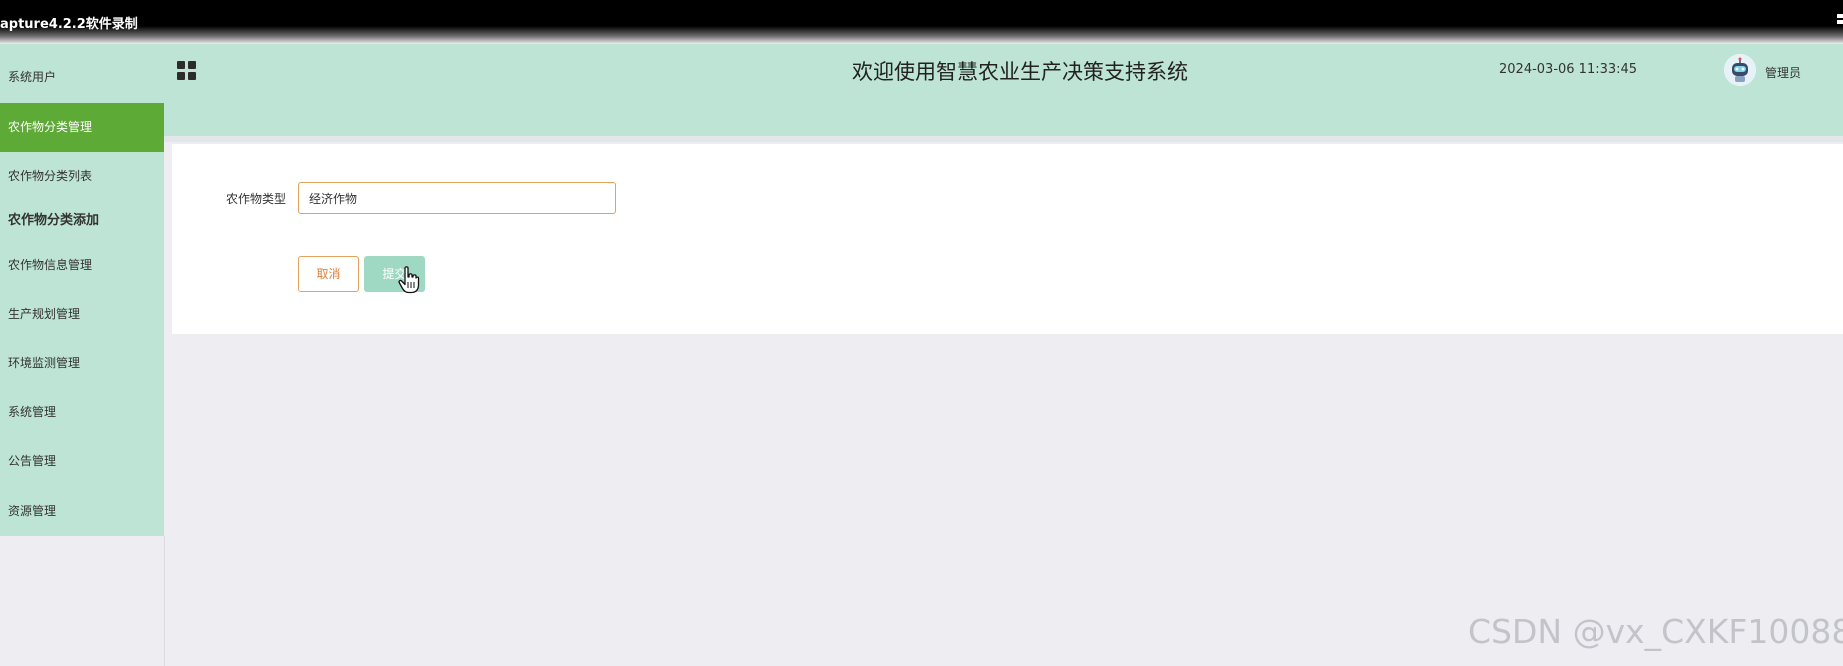 This screenshot has height=666, width=1843. I want to click on recording-title: apture4.2.2软件录制, so click(69, 24).